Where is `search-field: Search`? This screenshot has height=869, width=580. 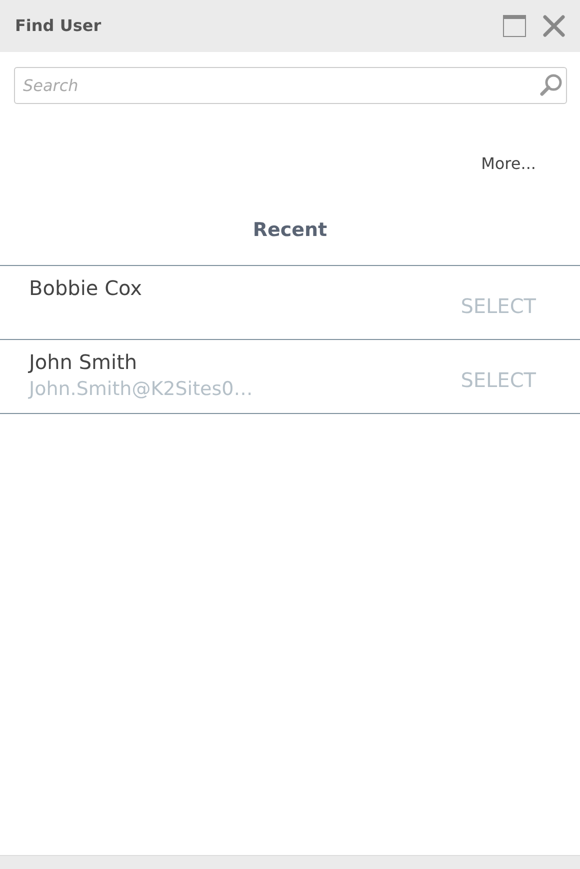 search-field: Search is located at coordinates (290, 85).